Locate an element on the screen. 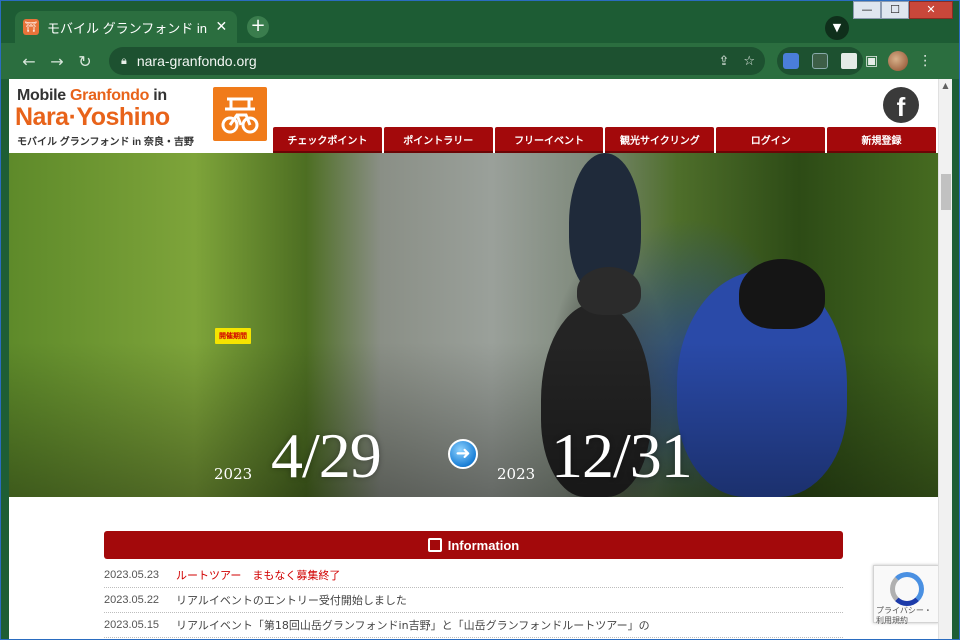  address-bar: 🔒︎ nara-granfondo.org ⇪ ☆ is located at coordinates (437, 61).